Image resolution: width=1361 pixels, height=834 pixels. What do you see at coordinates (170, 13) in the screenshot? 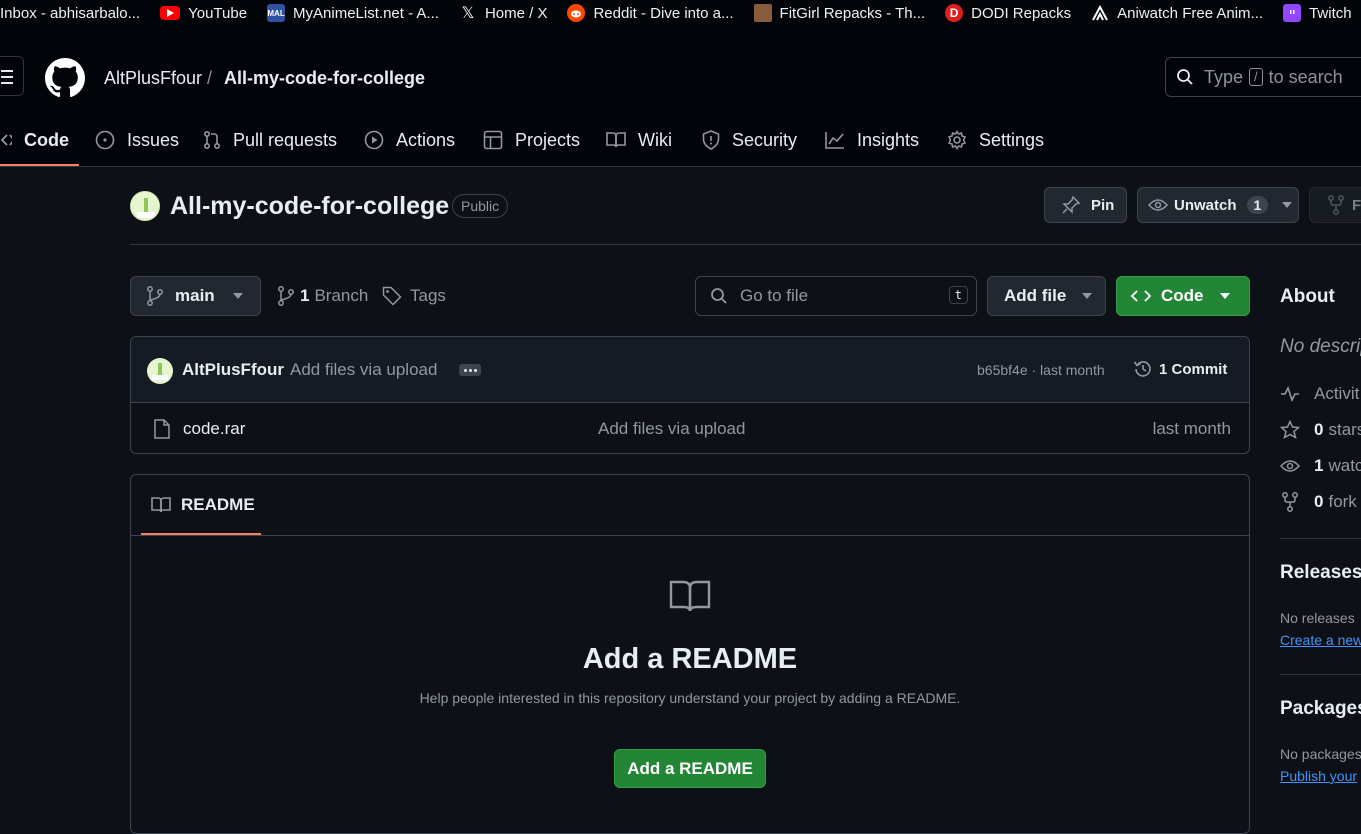
I see `youtube-icon` at bounding box center [170, 13].